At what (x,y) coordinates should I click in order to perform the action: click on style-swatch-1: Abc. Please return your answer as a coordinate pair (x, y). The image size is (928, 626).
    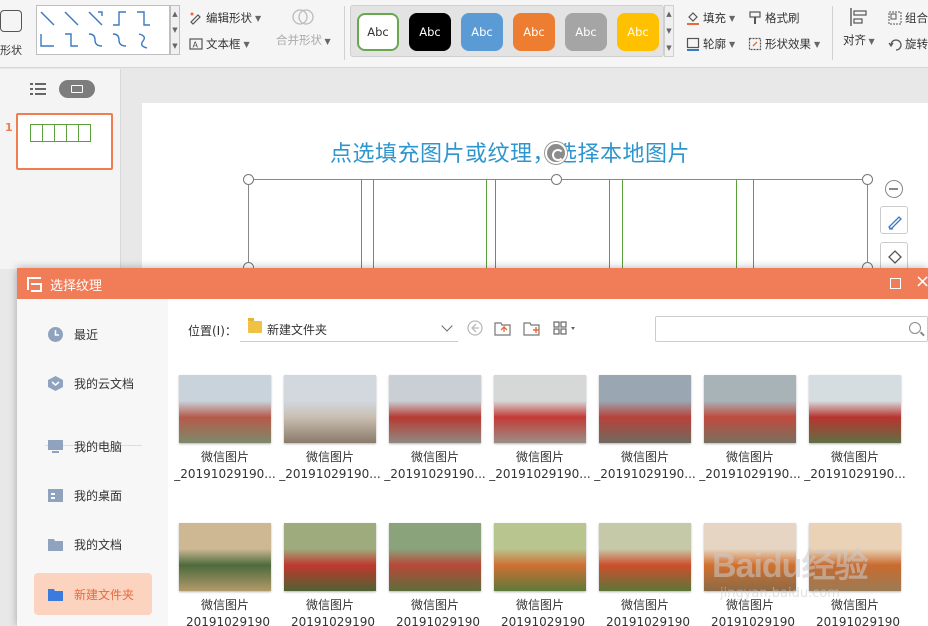
    Looking at the image, I should click on (378, 32).